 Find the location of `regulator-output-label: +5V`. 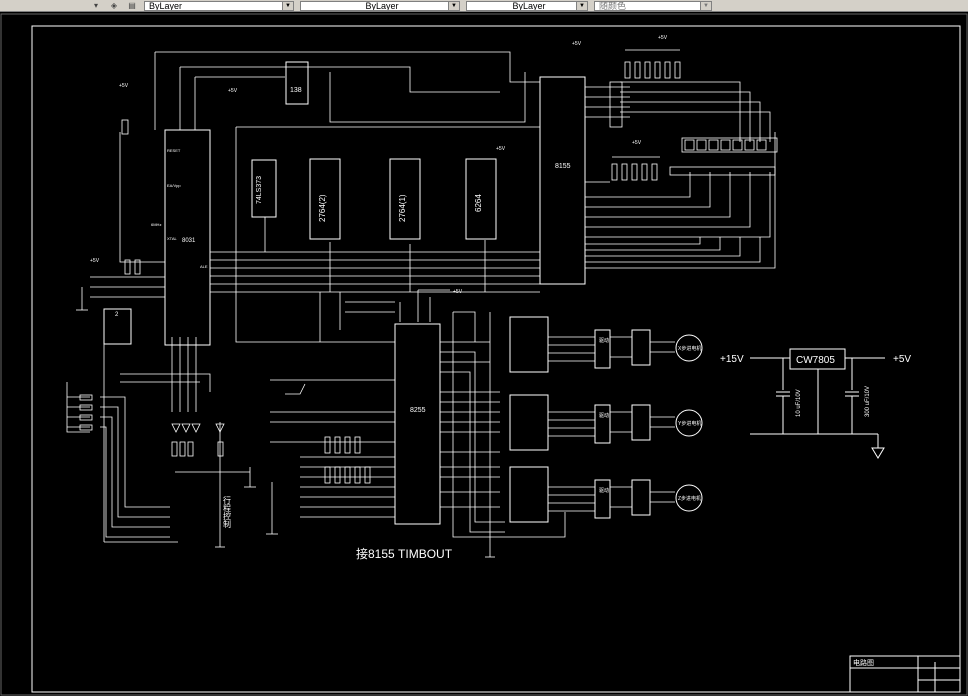

regulator-output-label: +5V is located at coordinates (902, 359).